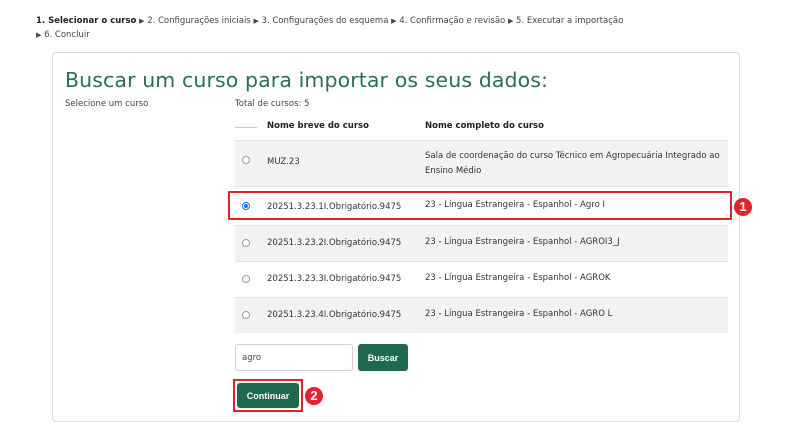 This screenshot has width=800, height=436. What do you see at coordinates (199, 21) in the screenshot?
I see `step-2: 2. Configurações iniciais` at bounding box center [199, 21].